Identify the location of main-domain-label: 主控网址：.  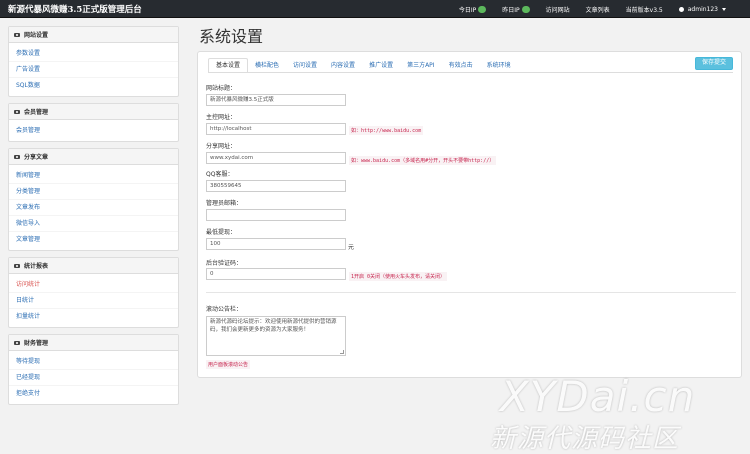
(221, 117).